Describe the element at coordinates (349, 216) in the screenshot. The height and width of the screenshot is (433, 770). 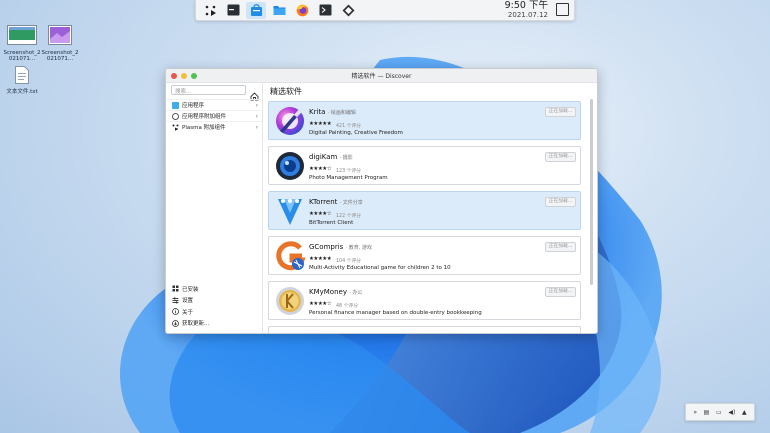
I see `rating-count: 122 个评分` at that location.